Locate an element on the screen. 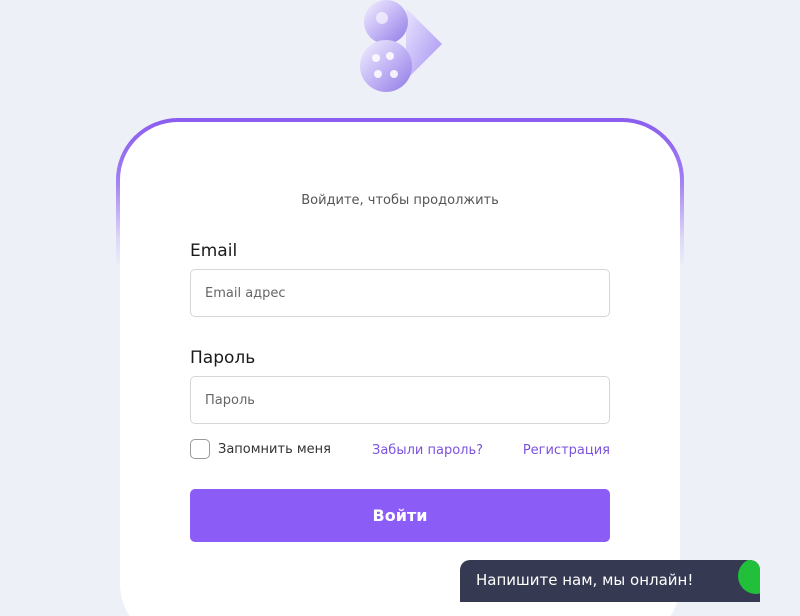 The width and height of the screenshot is (800, 616). email-label: Email is located at coordinates (214, 251).